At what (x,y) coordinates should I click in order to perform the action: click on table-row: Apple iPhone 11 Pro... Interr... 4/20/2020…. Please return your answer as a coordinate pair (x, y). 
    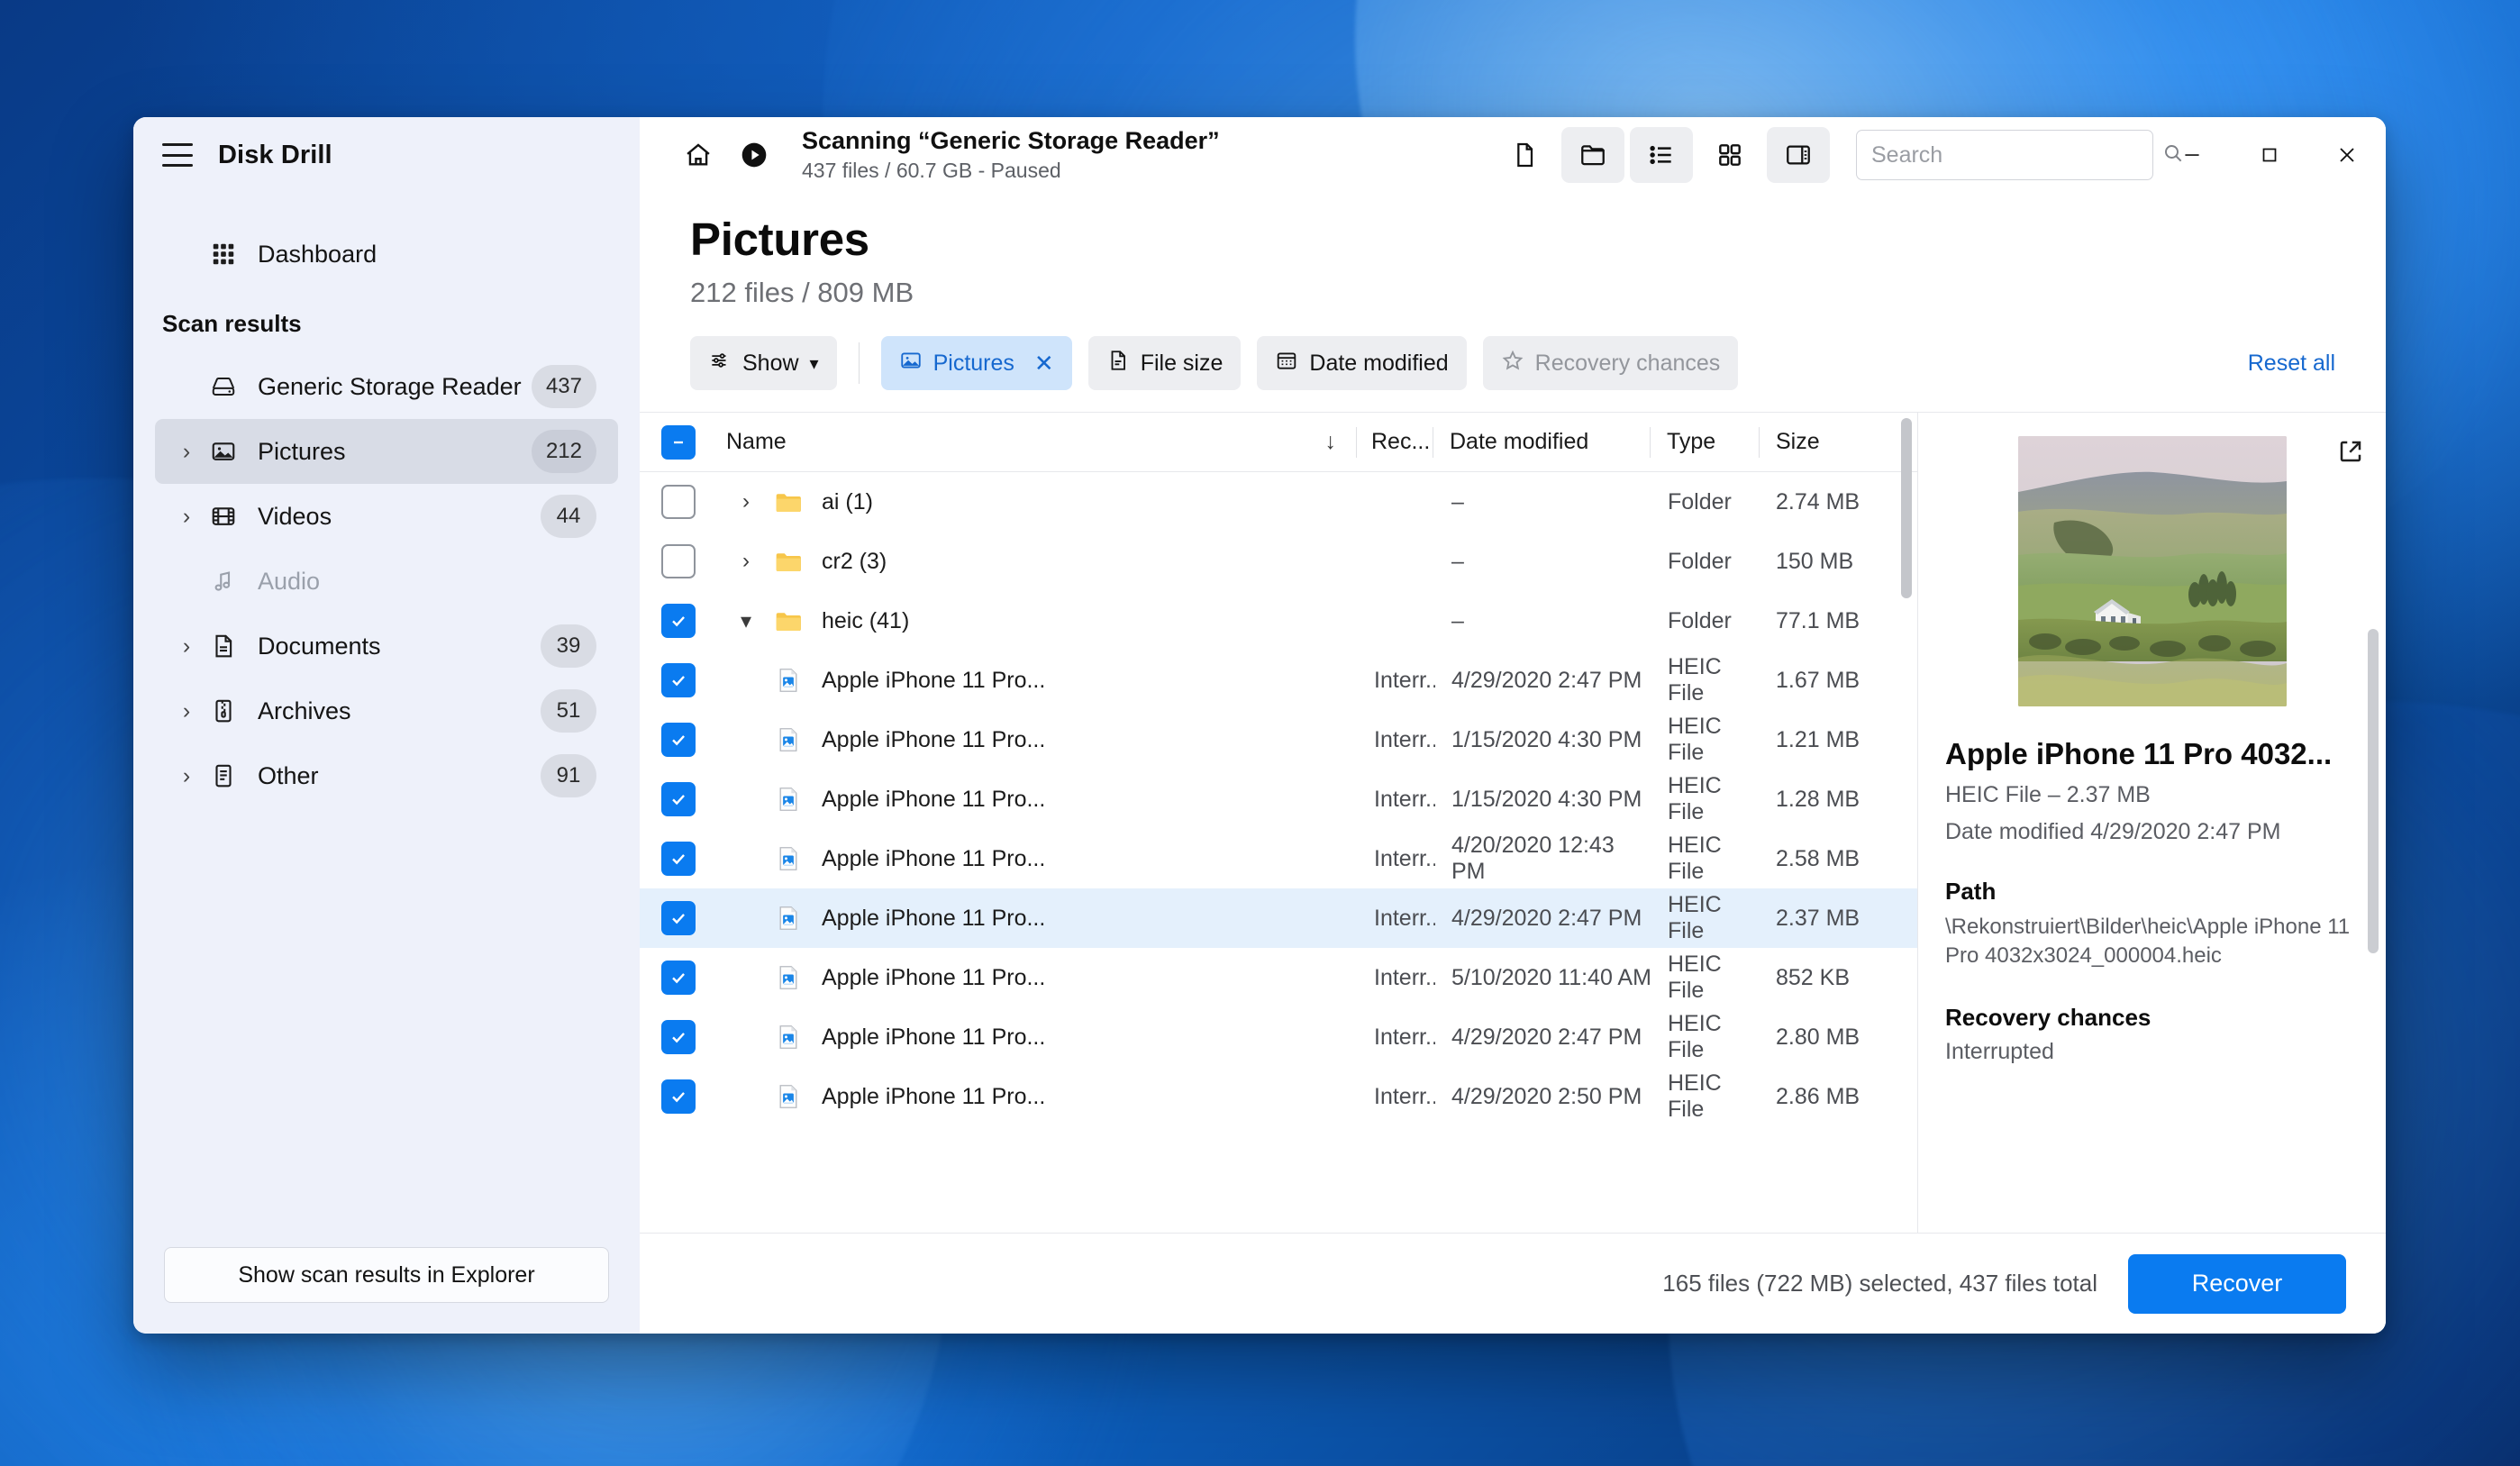
    Looking at the image, I should click on (1278, 858).